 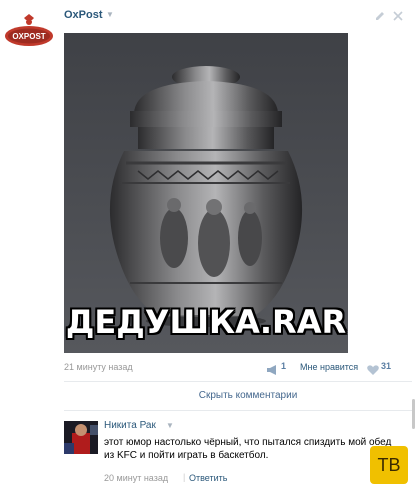 I want to click on commenter-name-link: Никита Рак, so click(x=130, y=425).